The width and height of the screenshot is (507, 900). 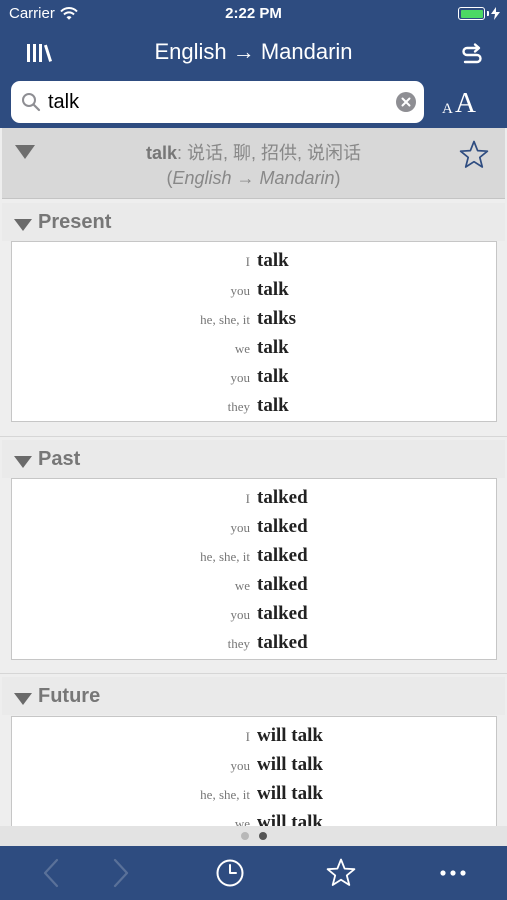 What do you see at coordinates (254, 556) in the screenshot?
I see `table-row: he, she, it talked` at bounding box center [254, 556].